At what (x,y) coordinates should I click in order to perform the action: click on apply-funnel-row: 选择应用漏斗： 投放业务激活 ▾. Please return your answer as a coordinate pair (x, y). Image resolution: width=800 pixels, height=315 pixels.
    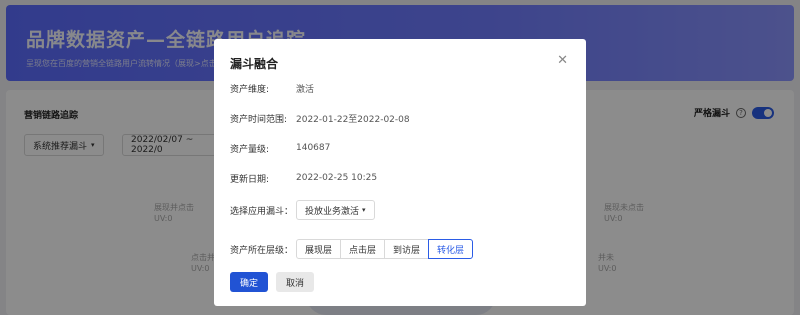
    Looking at the image, I should click on (302, 210).